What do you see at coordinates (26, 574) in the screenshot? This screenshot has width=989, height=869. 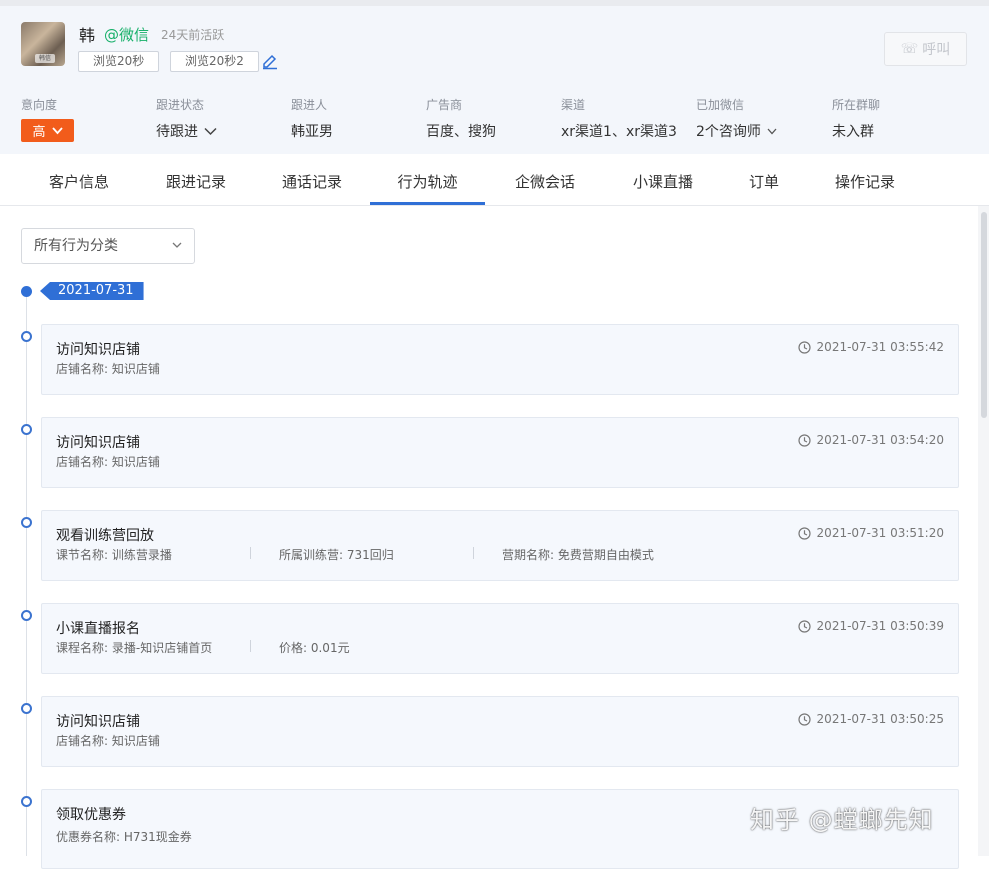 I see `timeline-line` at bounding box center [26, 574].